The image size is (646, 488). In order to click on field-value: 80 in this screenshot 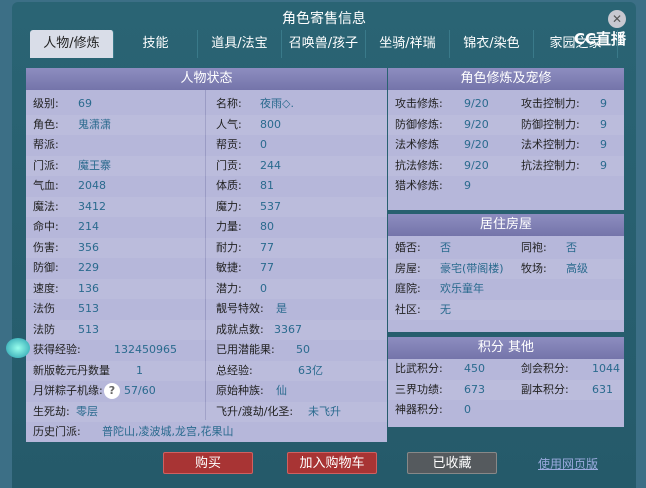, I will do `click(267, 226)`.